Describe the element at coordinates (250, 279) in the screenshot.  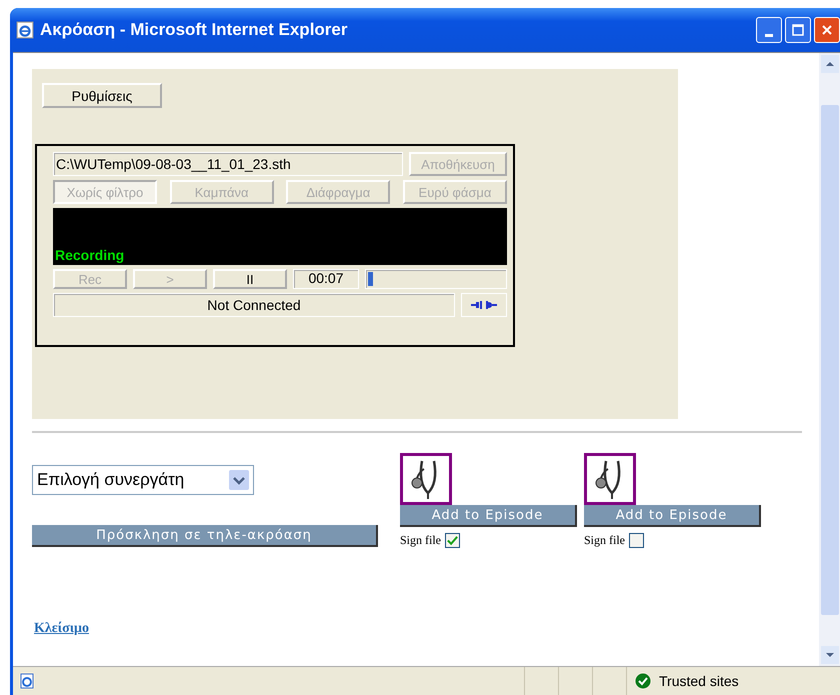
I see `transport-button: II` at that location.